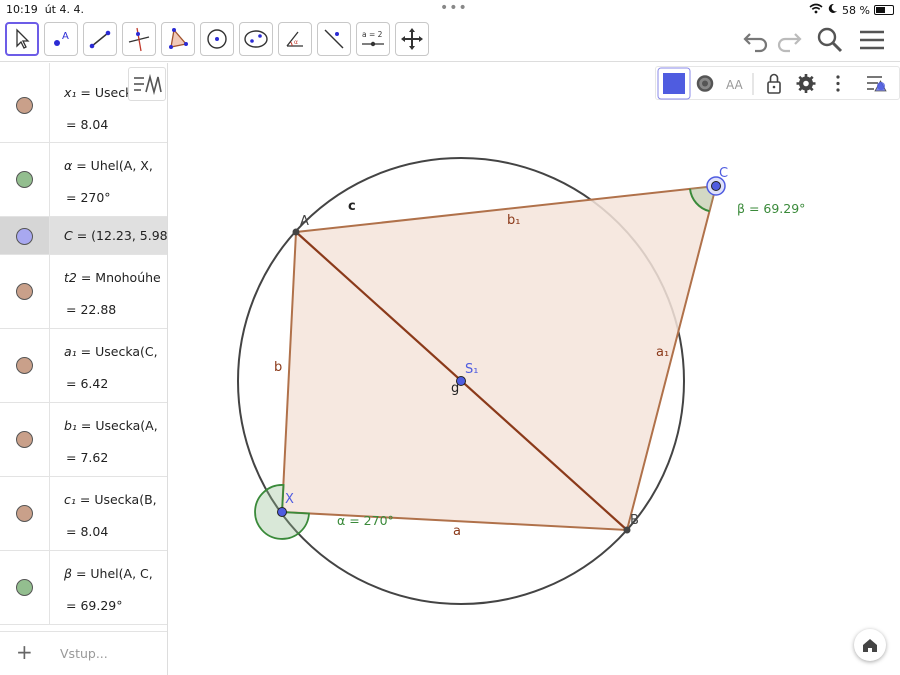 This screenshot has height=675, width=900. What do you see at coordinates (471, 369) in the screenshot?
I see `label-S1: S₁` at bounding box center [471, 369].